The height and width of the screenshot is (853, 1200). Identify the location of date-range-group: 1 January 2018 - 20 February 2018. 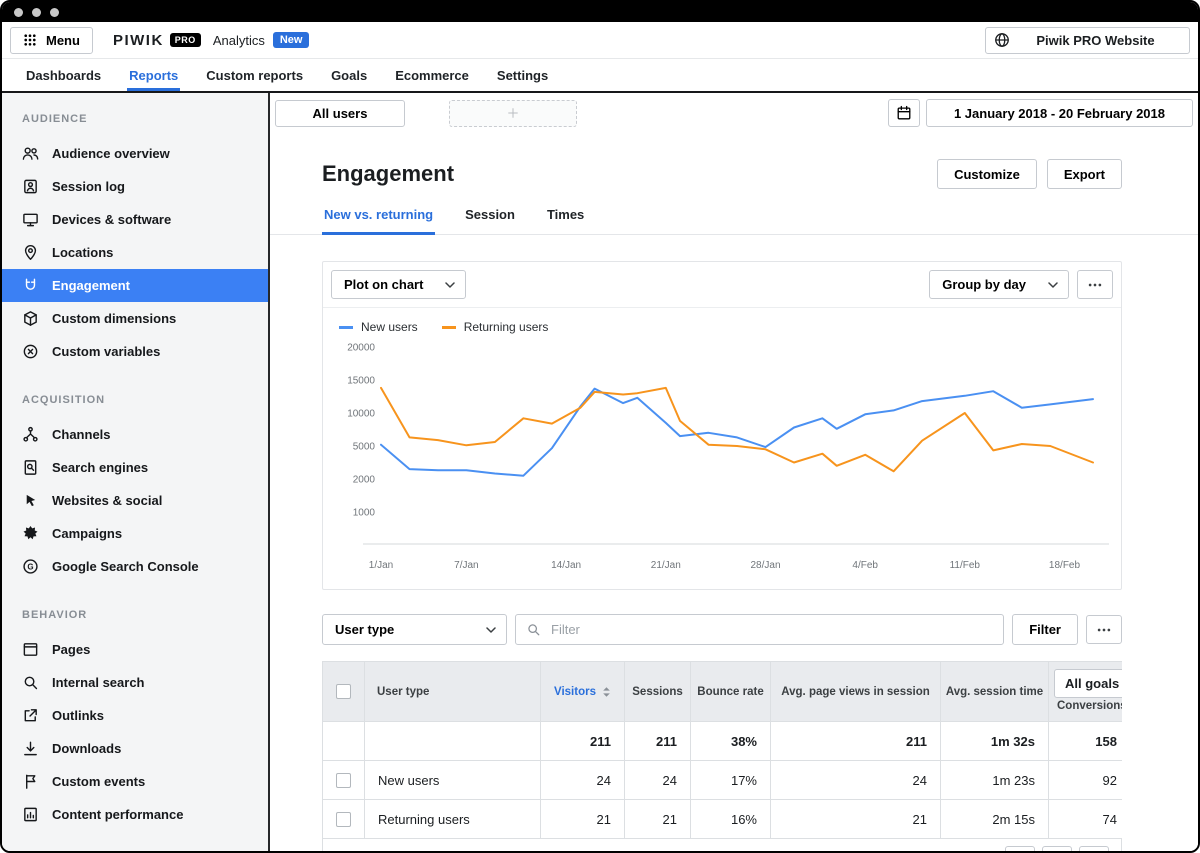
(1040, 113).